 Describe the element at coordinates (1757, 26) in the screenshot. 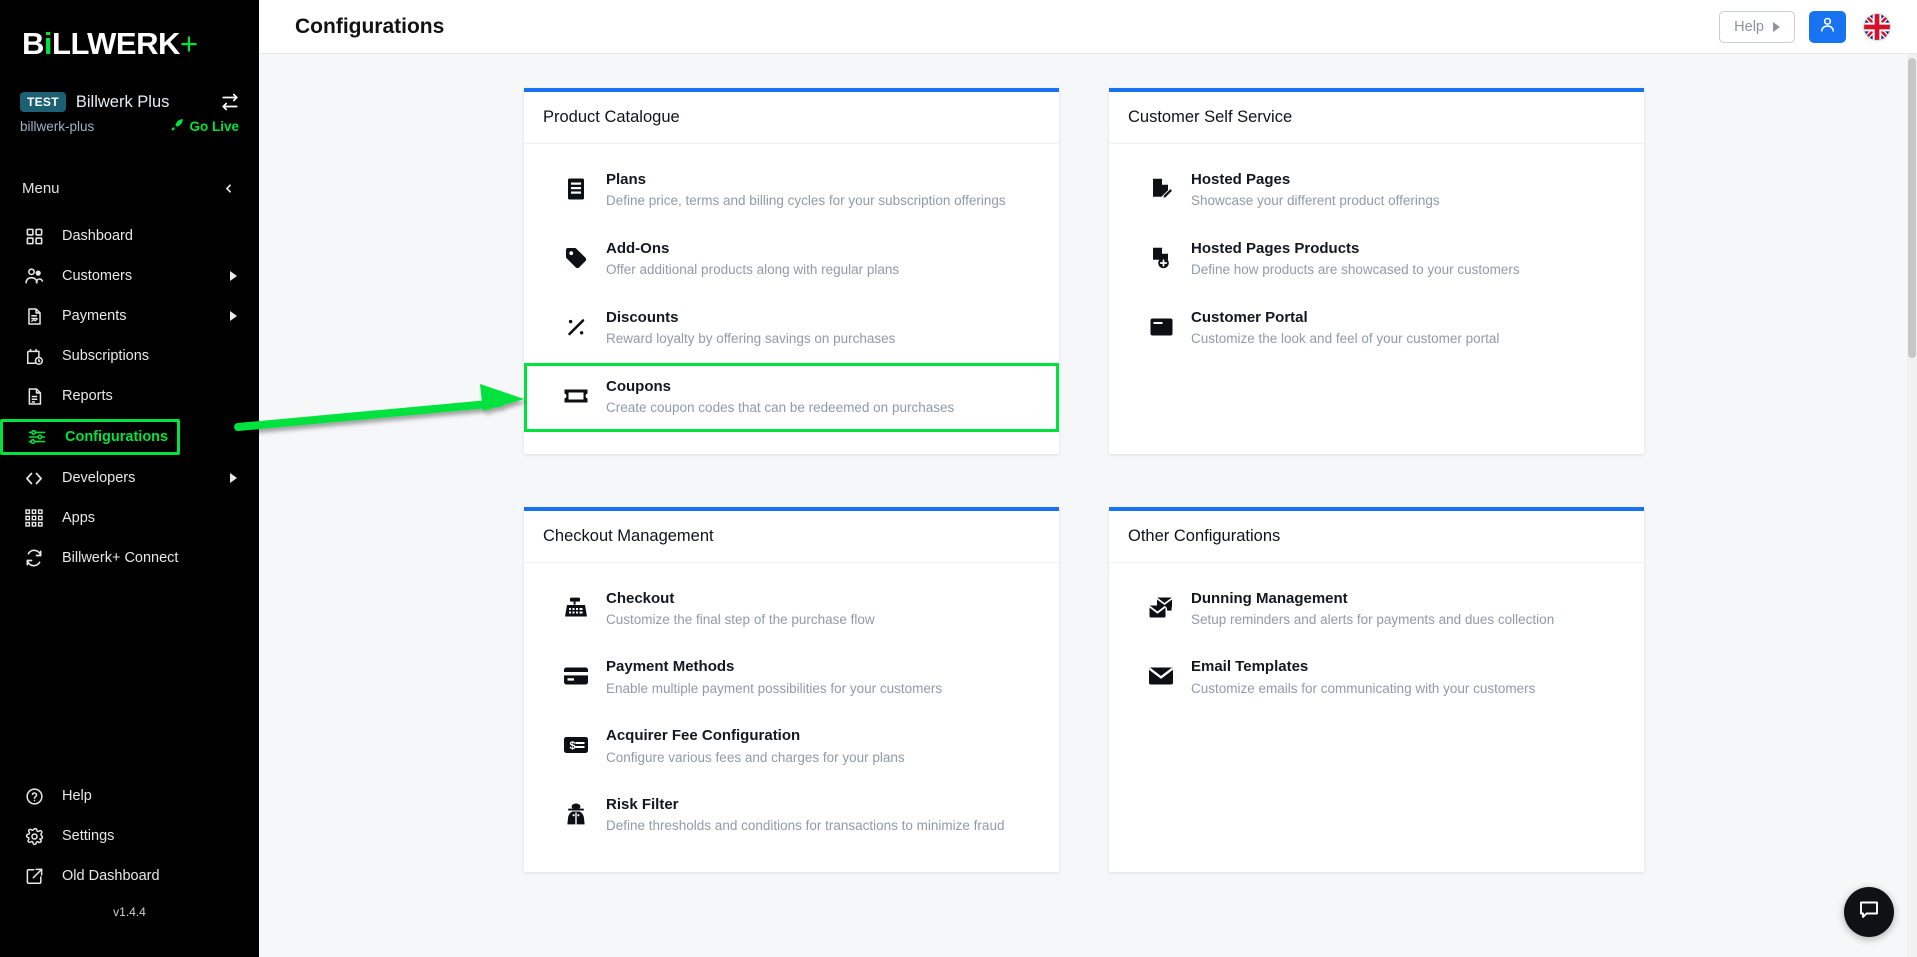

I see `help-button: Help` at that location.